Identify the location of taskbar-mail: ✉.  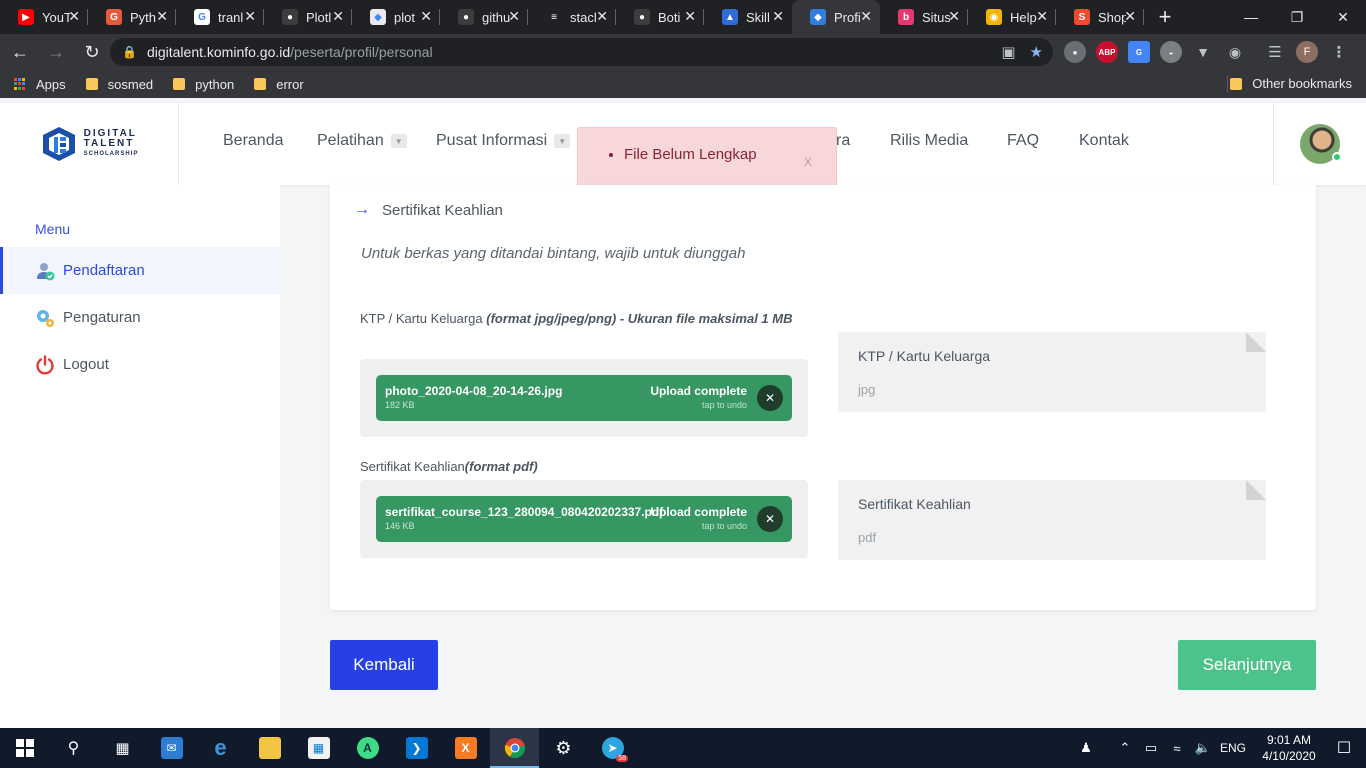
(171, 748).